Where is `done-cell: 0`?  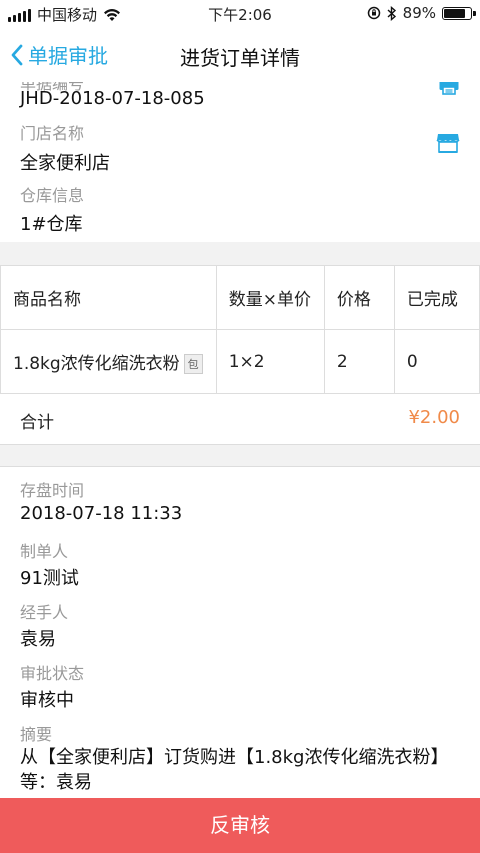
done-cell: 0 is located at coordinates (437, 361).